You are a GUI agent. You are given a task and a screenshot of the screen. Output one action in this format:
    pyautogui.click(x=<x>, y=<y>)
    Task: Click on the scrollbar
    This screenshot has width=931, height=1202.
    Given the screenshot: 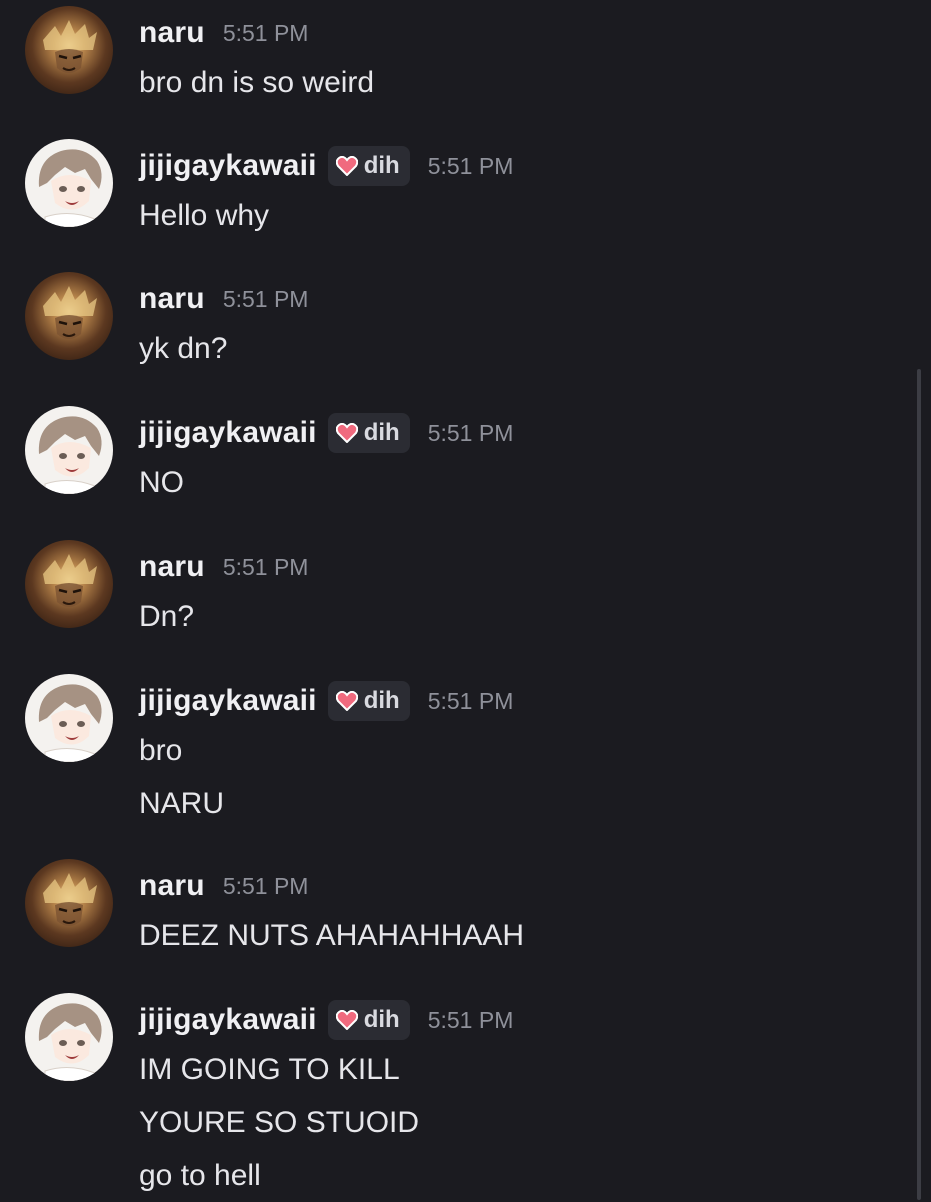 What is the action you would take?
    pyautogui.click(x=919, y=784)
    